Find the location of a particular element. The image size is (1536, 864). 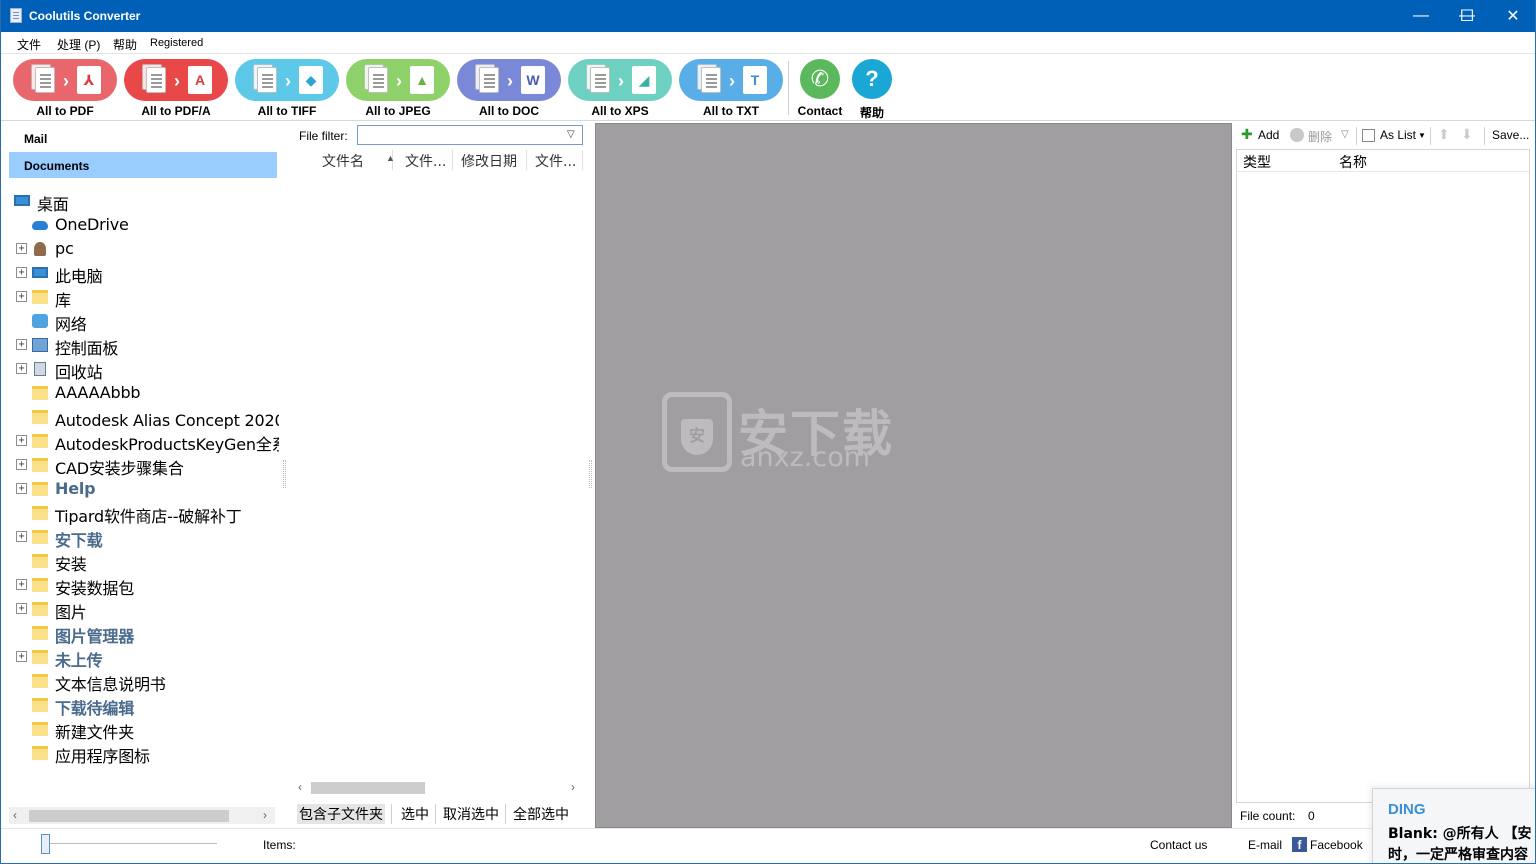

convert-button-1: › A All to PDF/A is located at coordinates (176, 89).